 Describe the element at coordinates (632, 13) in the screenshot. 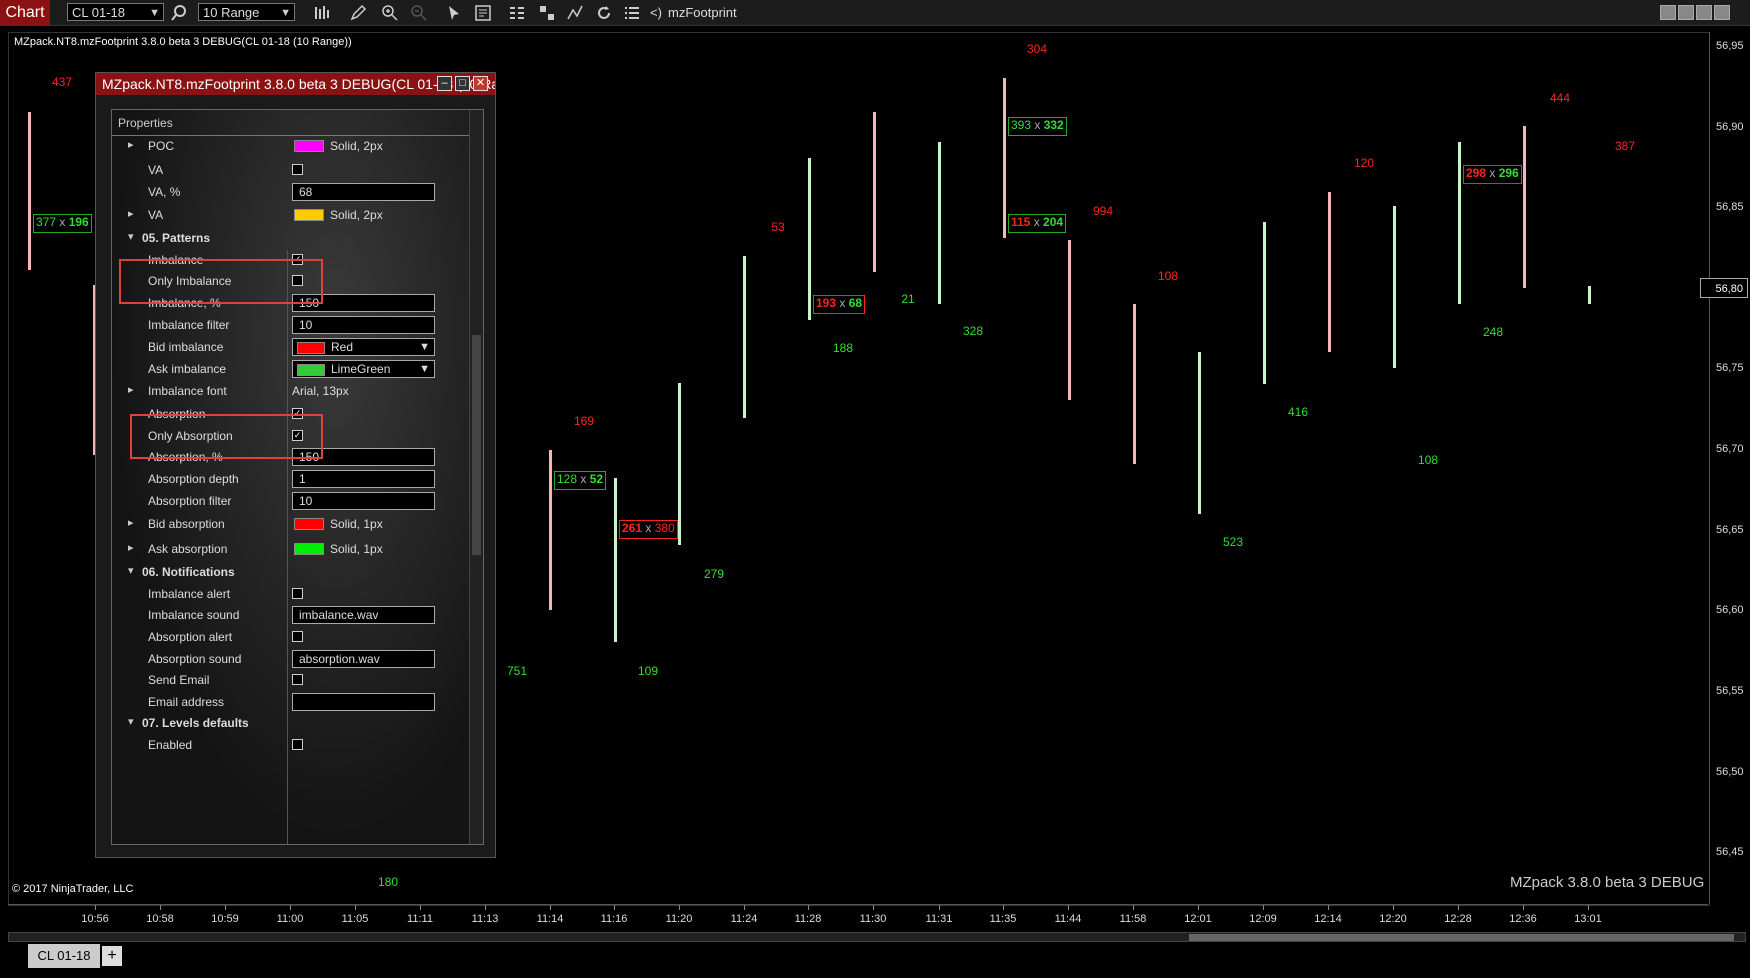

I see `list-icon` at that location.